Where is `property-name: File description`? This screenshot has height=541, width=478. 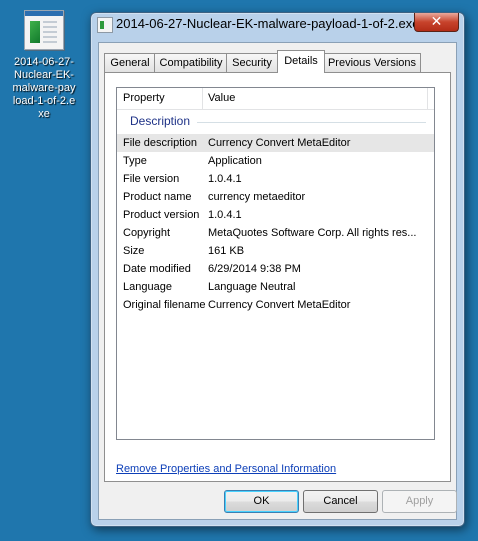
property-name: File description is located at coordinates (160, 143).